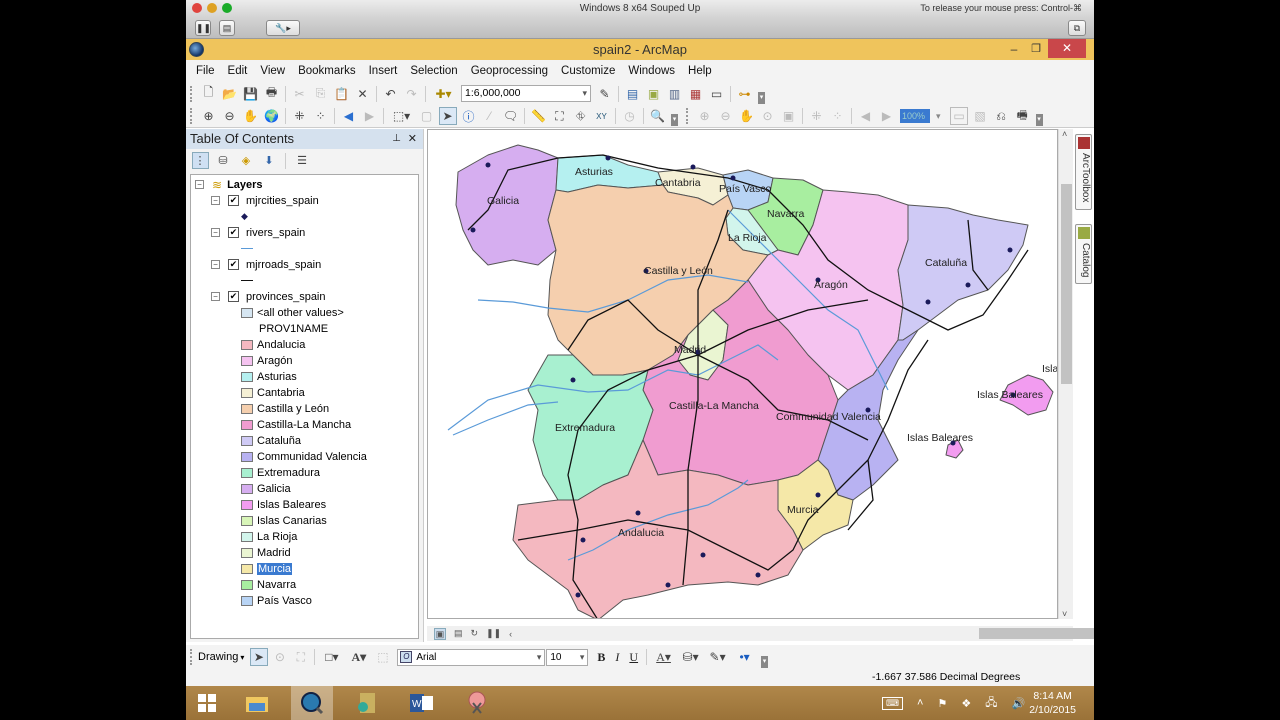  What do you see at coordinates (440, 633) in the screenshot?
I see `data-view-button: ▣` at bounding box center [440, 633].